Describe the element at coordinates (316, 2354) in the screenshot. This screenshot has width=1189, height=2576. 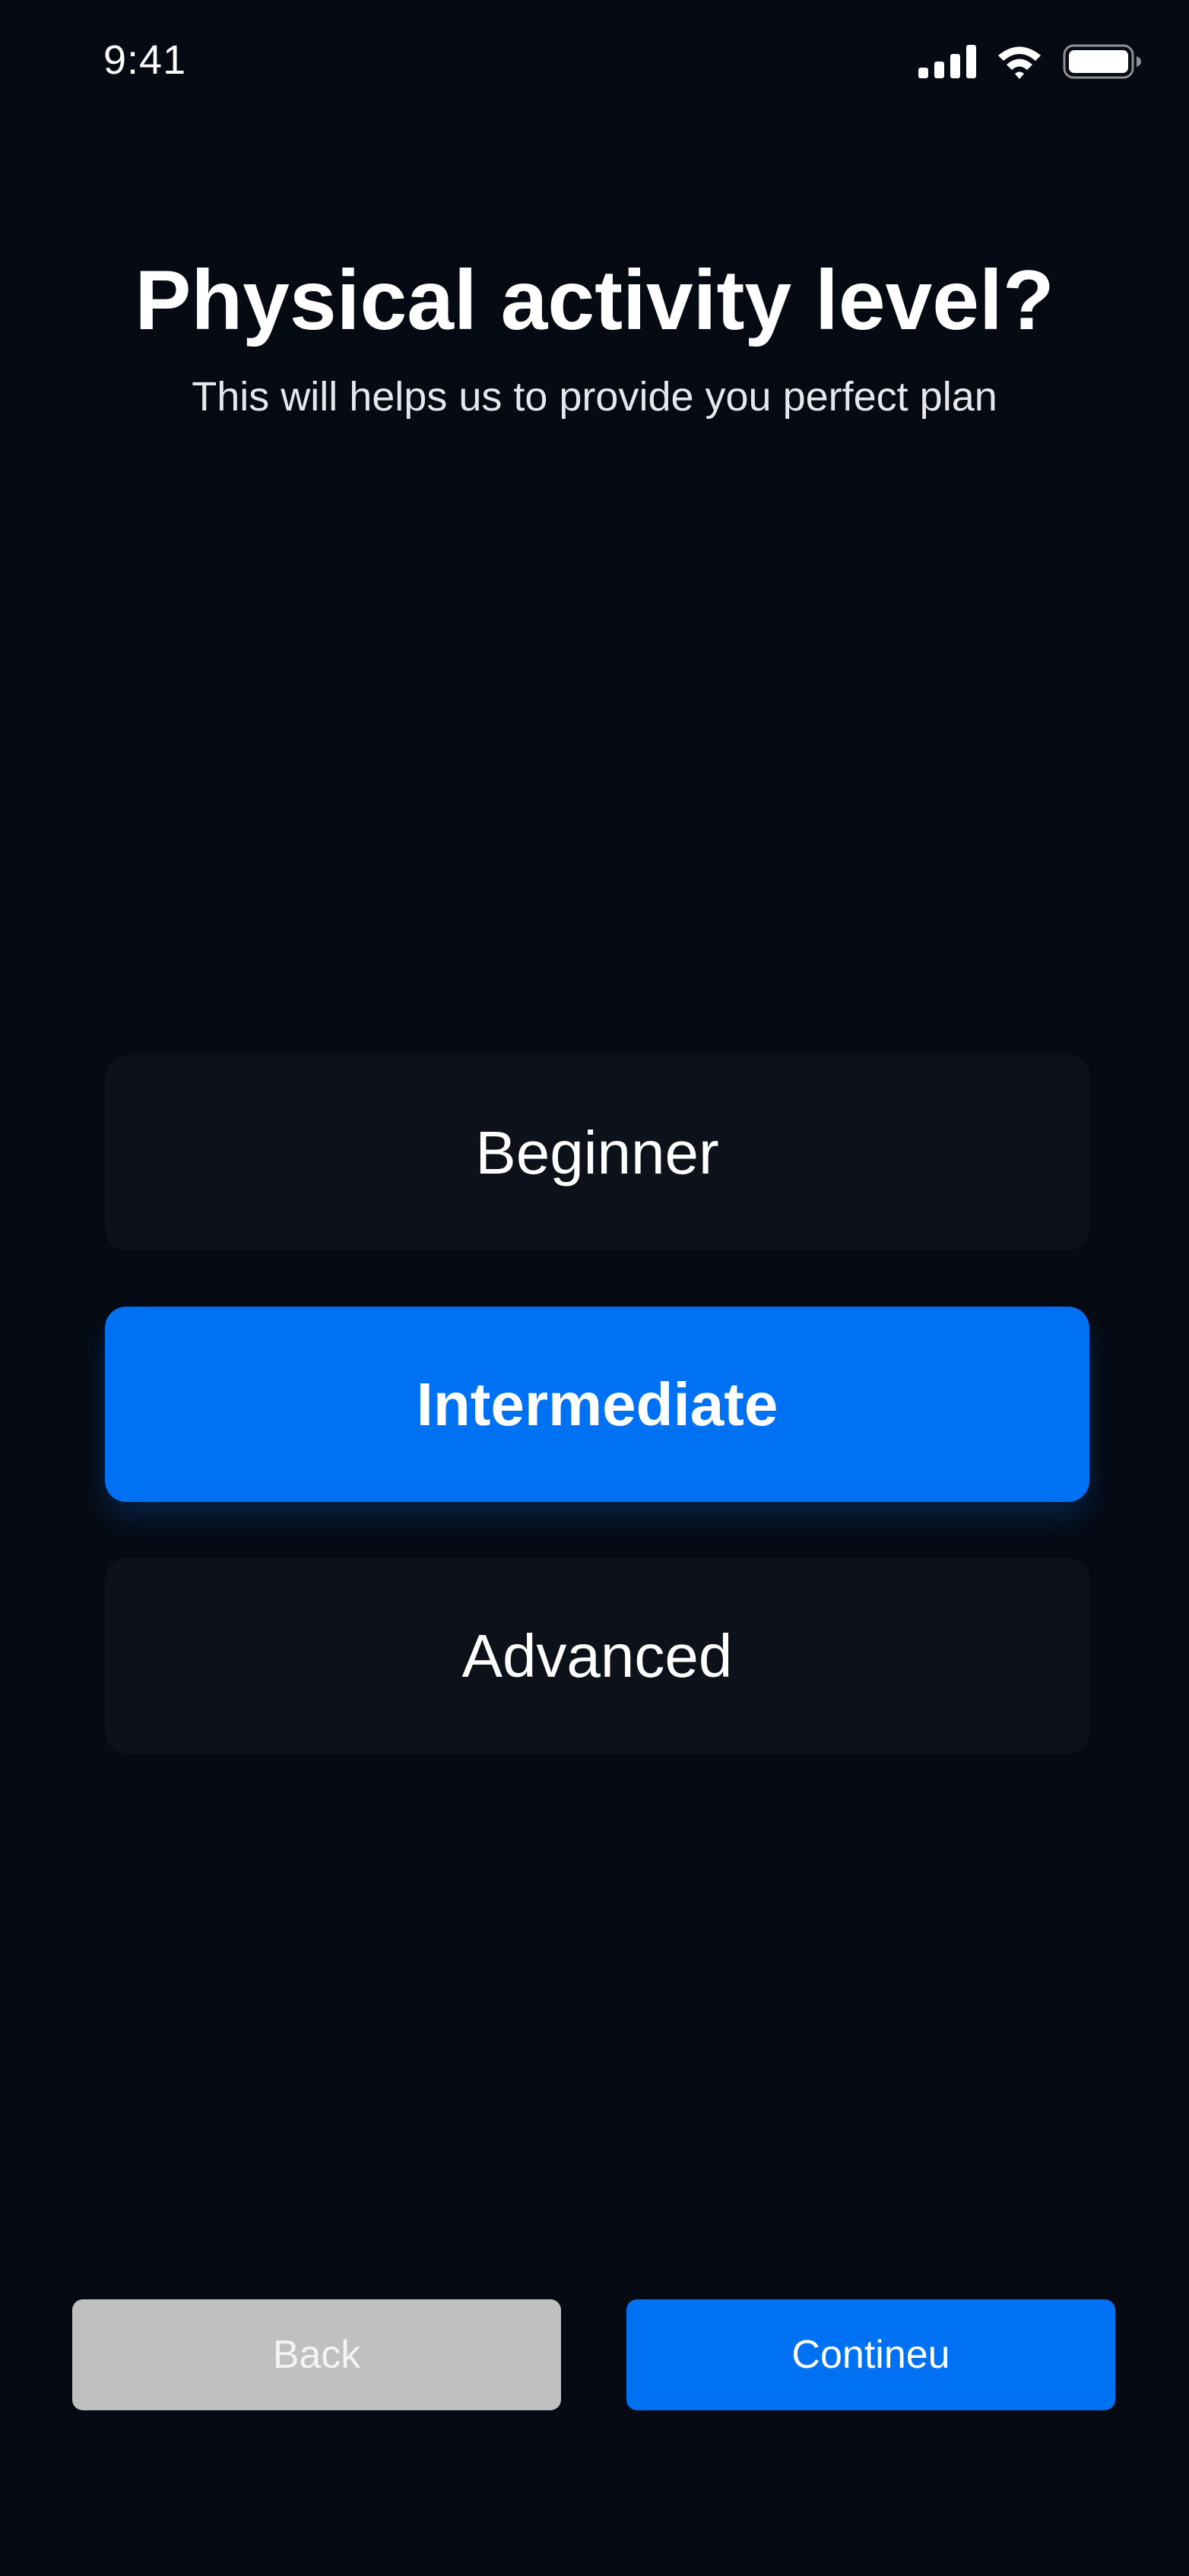
I see `back-button: Back` at that location.